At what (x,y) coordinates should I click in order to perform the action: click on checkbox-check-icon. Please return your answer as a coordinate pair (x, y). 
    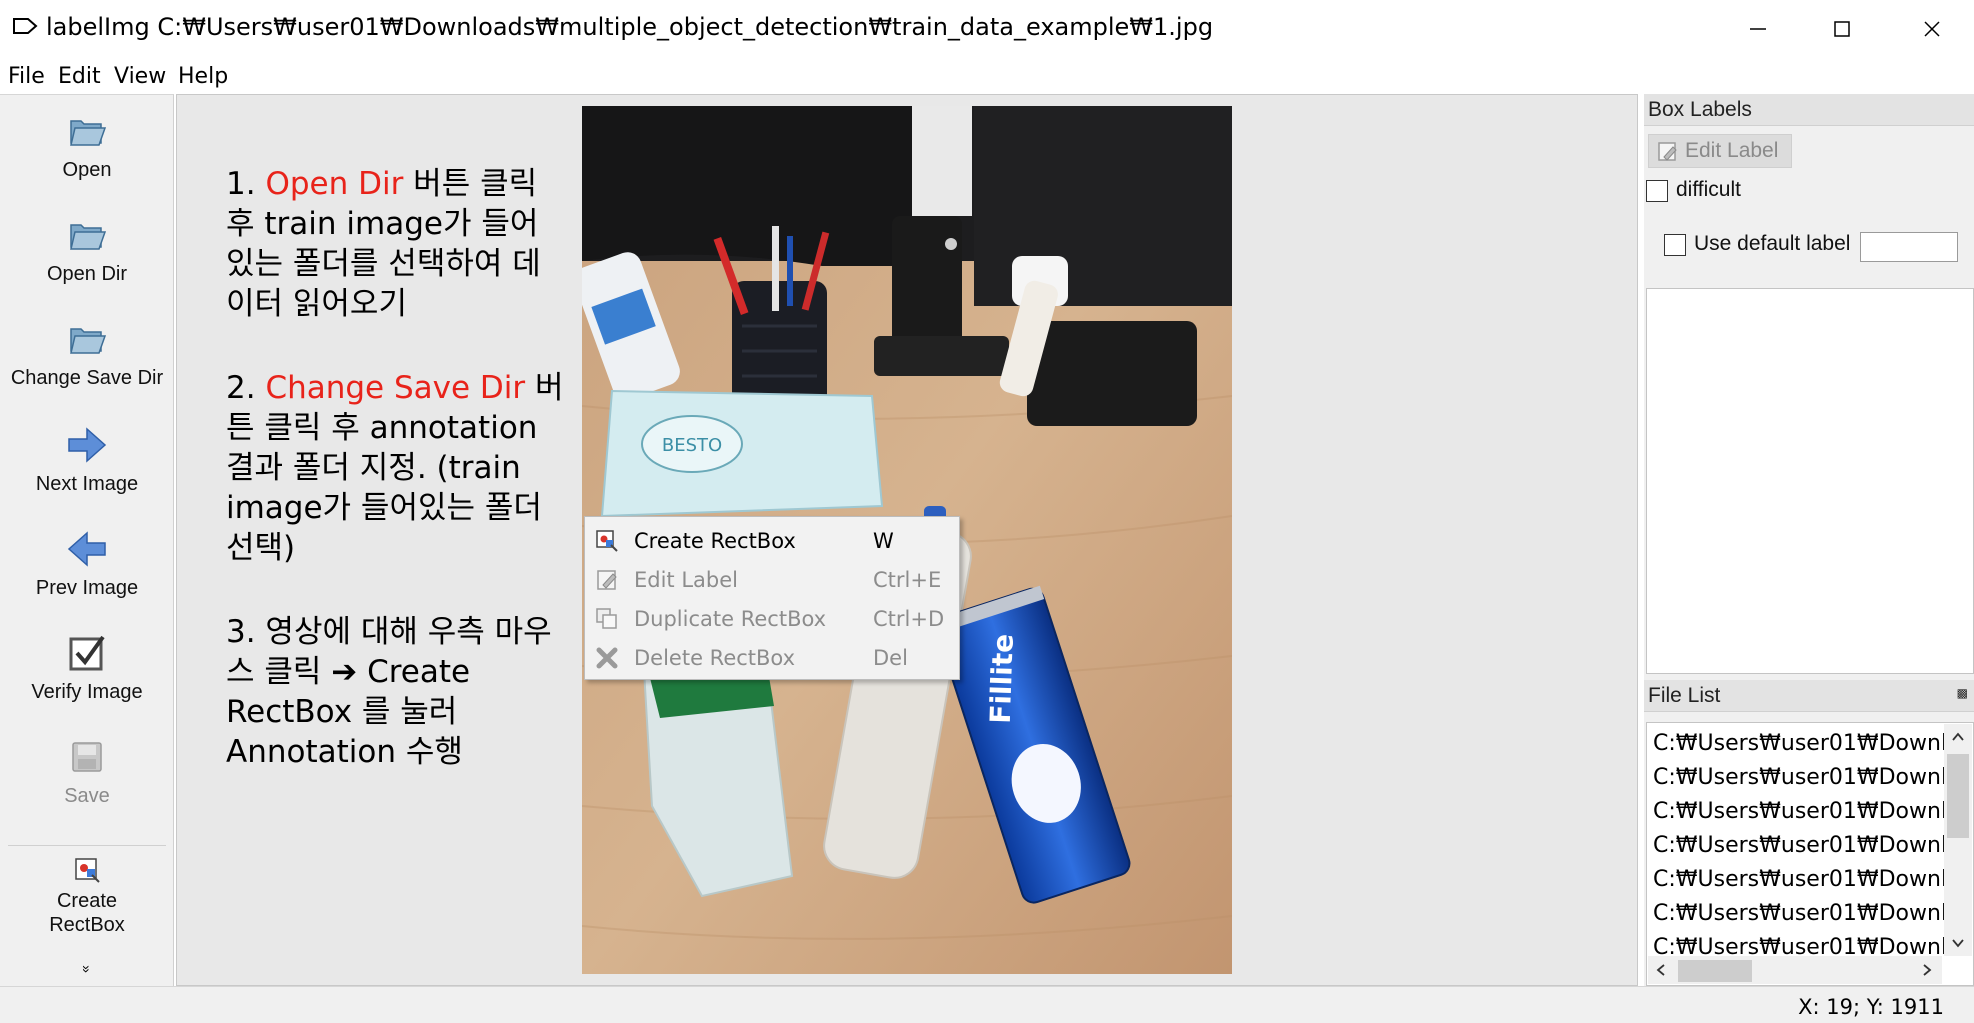
    Looking at the image, I should click on (87, 653).